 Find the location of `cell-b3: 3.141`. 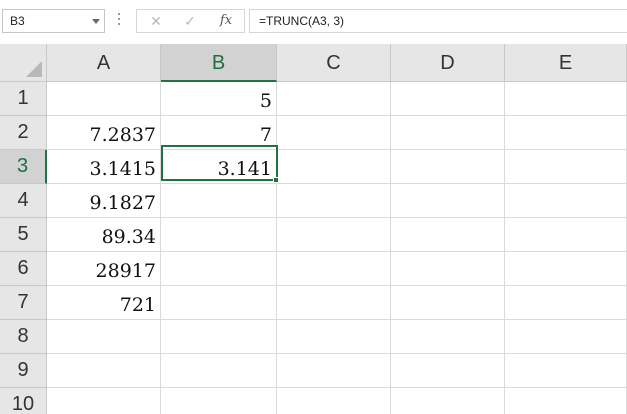

cell-b3: 3.141 is located at coordinates (219, 167).